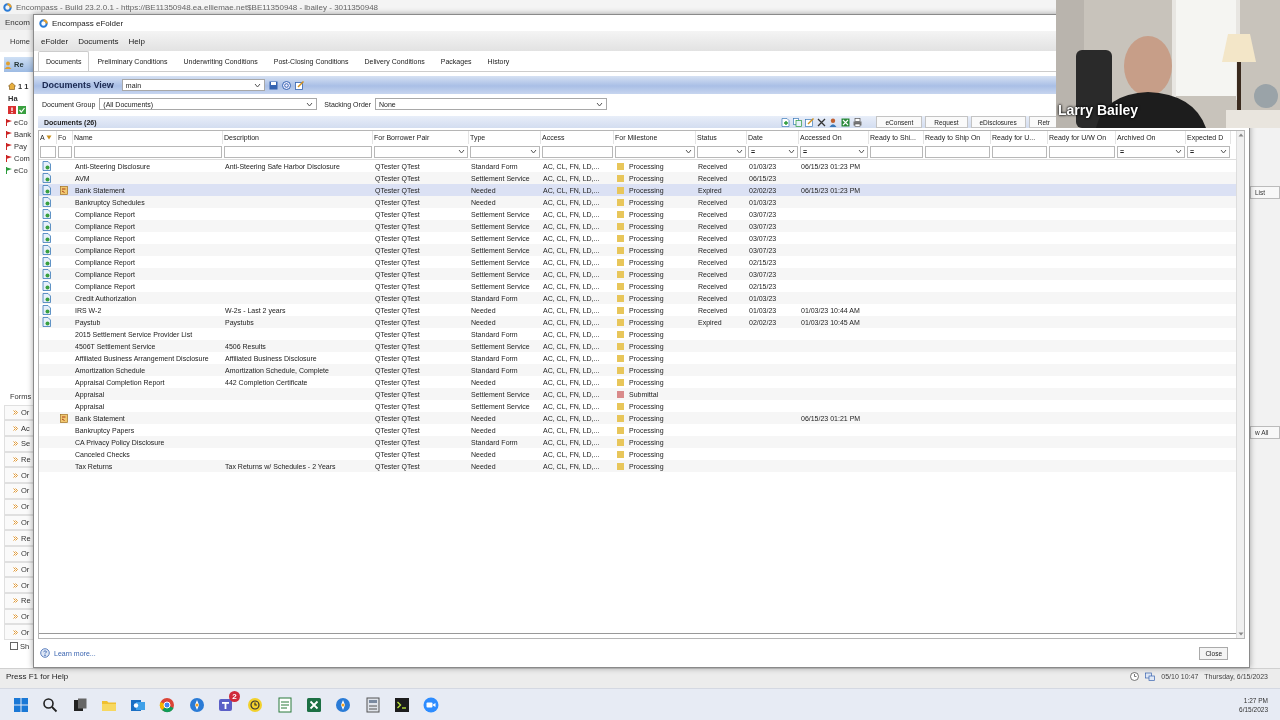  Describe the element at coordinates (78, 85) in the screenshot. I see `view-title: Documents View` at that location.